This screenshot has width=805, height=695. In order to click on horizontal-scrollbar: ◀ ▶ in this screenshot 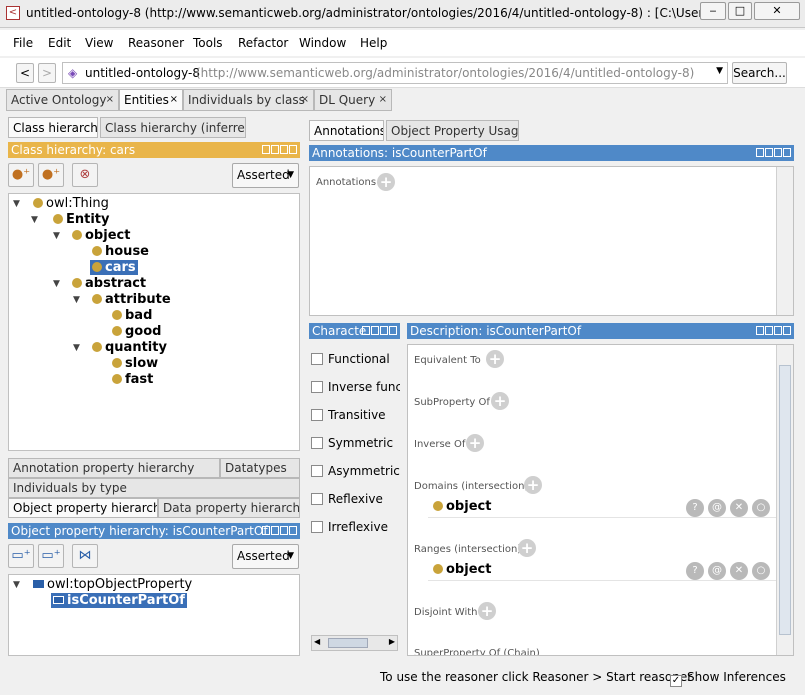, I will do `click(354, 643)`.